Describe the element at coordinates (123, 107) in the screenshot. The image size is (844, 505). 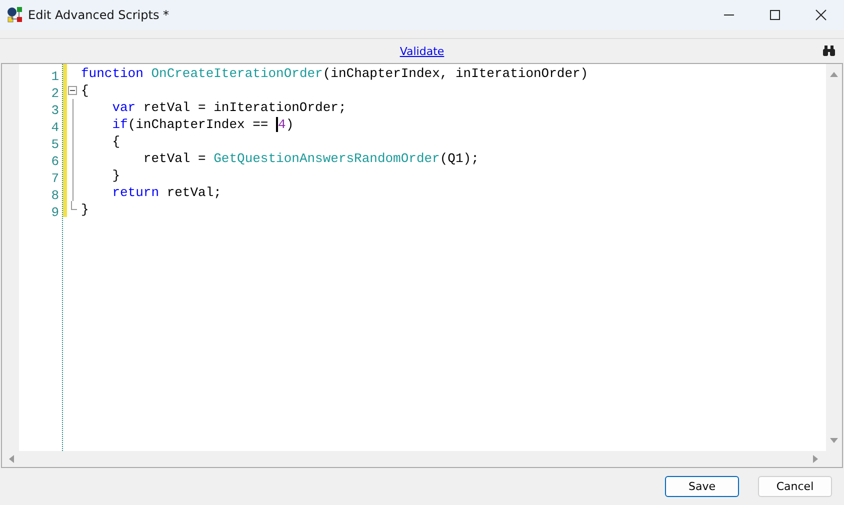
I see `code-token: var` at that location.